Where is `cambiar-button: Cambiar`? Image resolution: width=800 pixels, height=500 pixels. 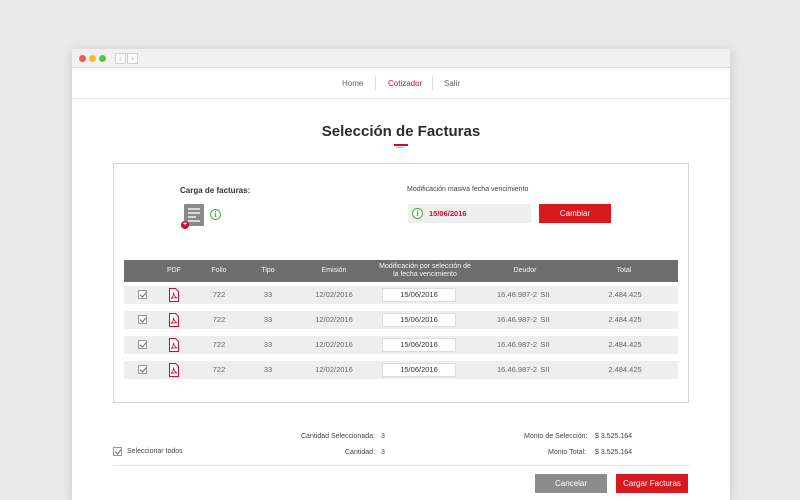
cambiar-button: Cambiar is located at coordinates (575, 213).